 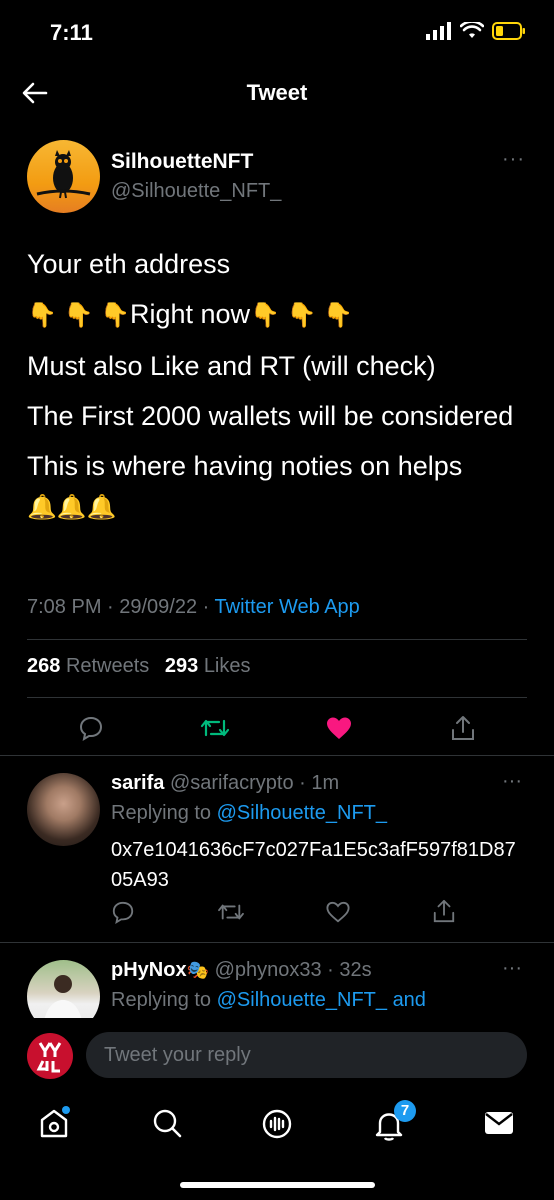 What do you see at coordinates (277, 92) in the screenshot?
I see `page-title: Tweet` at bounding box center [277, 92].